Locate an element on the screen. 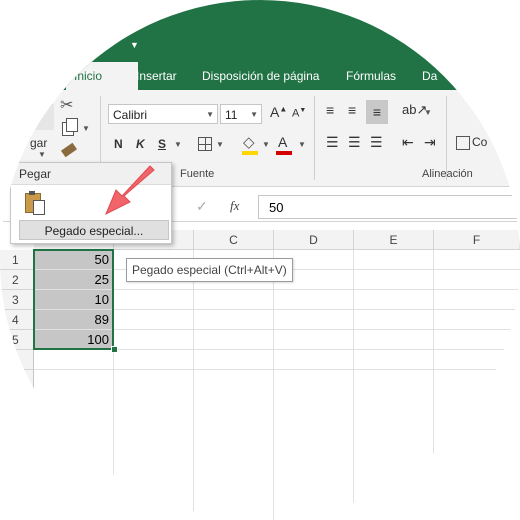 The height and width of the screenshot is (520, 520). font-size-dropdown-icon: ▼ is located at coordinates (254, 114).